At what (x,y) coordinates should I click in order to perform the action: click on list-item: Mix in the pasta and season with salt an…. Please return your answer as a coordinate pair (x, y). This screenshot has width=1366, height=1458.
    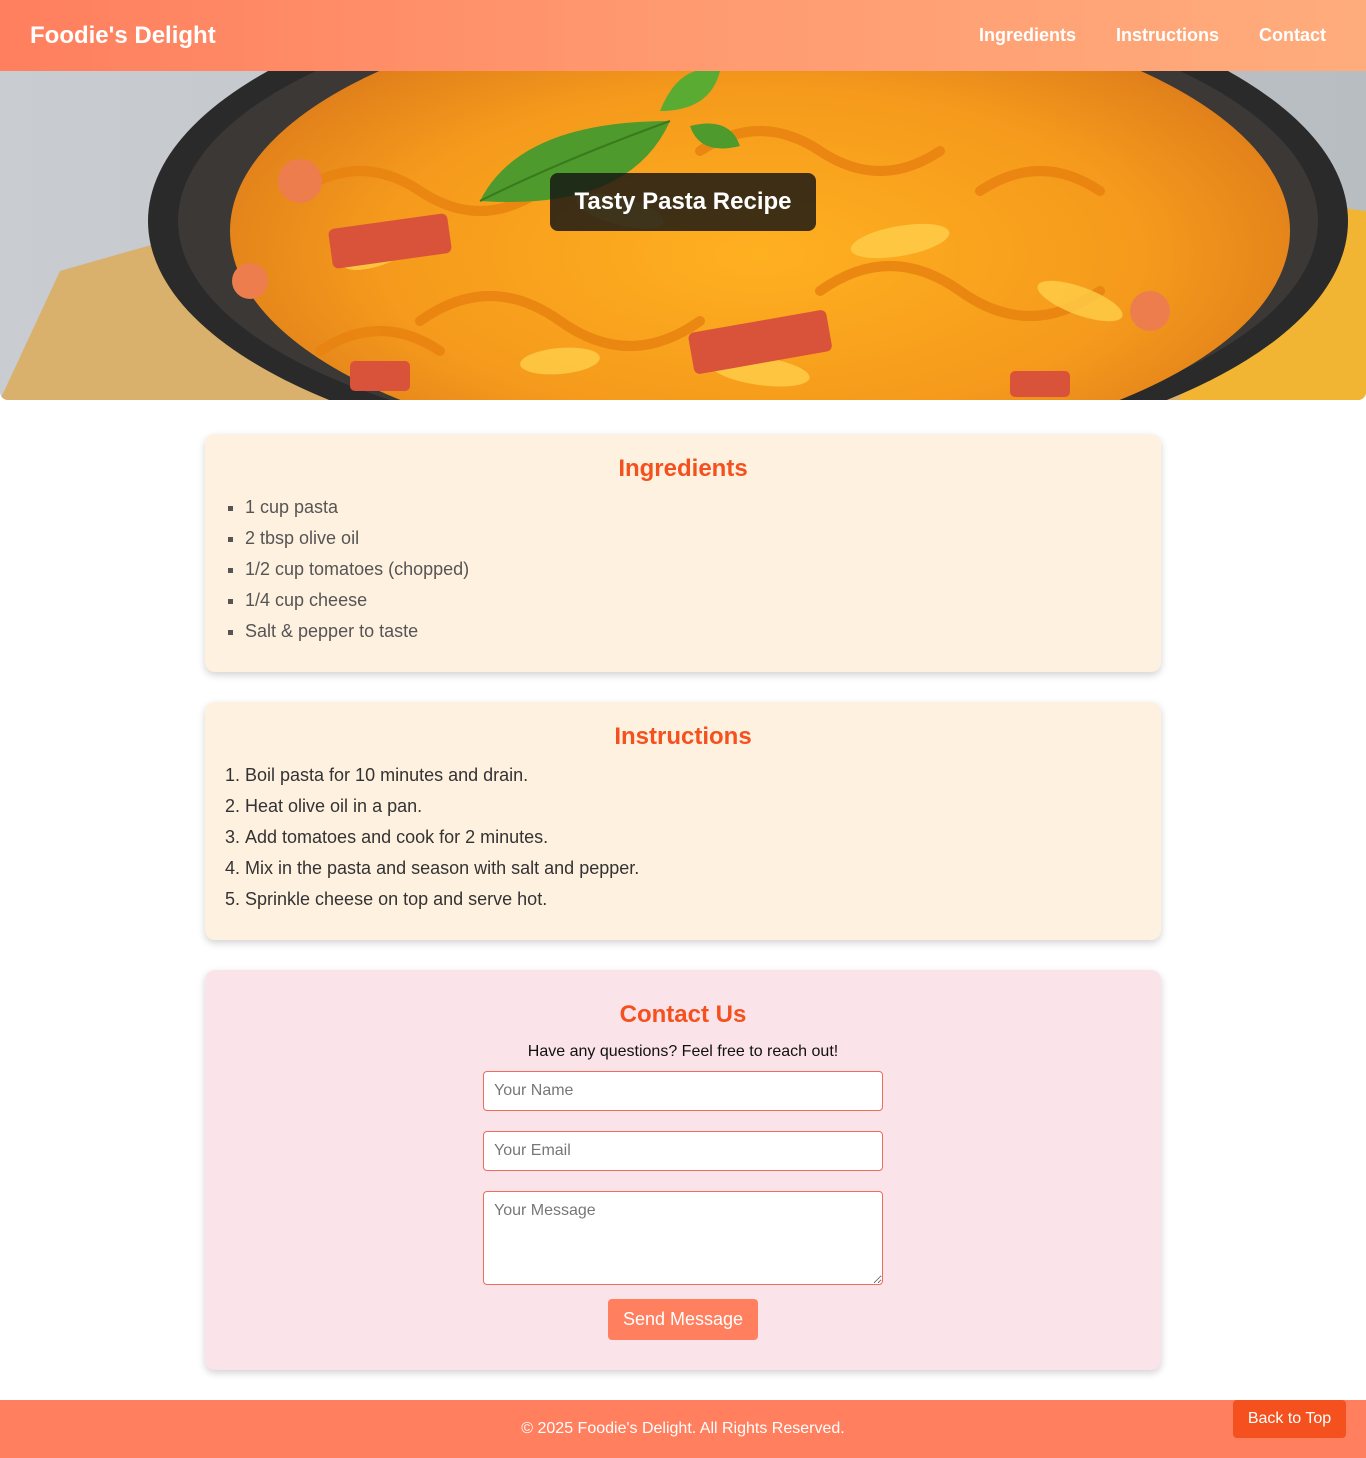
    Looking at the image, I should click on (442, 870).